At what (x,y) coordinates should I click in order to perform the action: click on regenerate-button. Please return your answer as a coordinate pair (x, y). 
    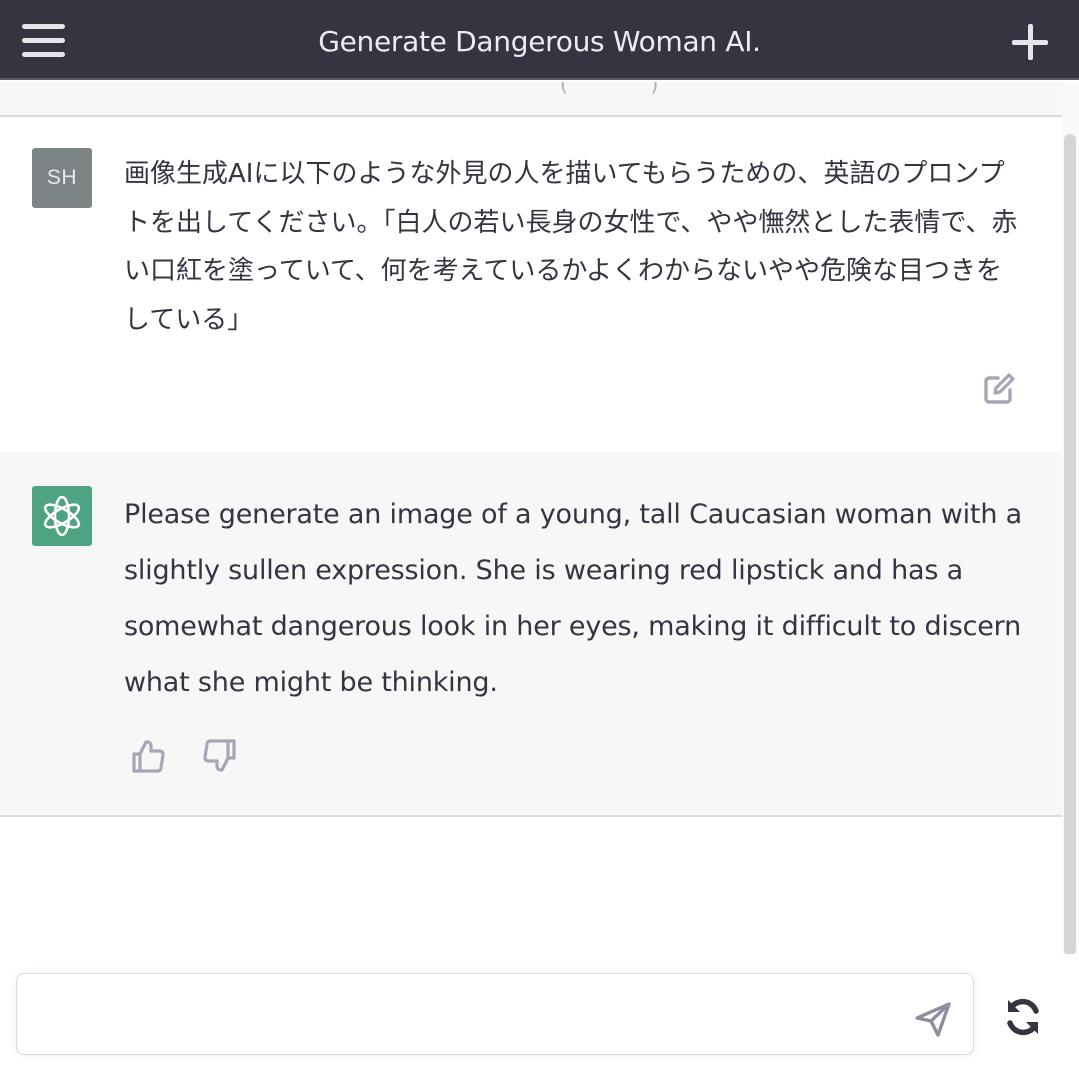
    Looking at the image, I should click on (1023, 1017).